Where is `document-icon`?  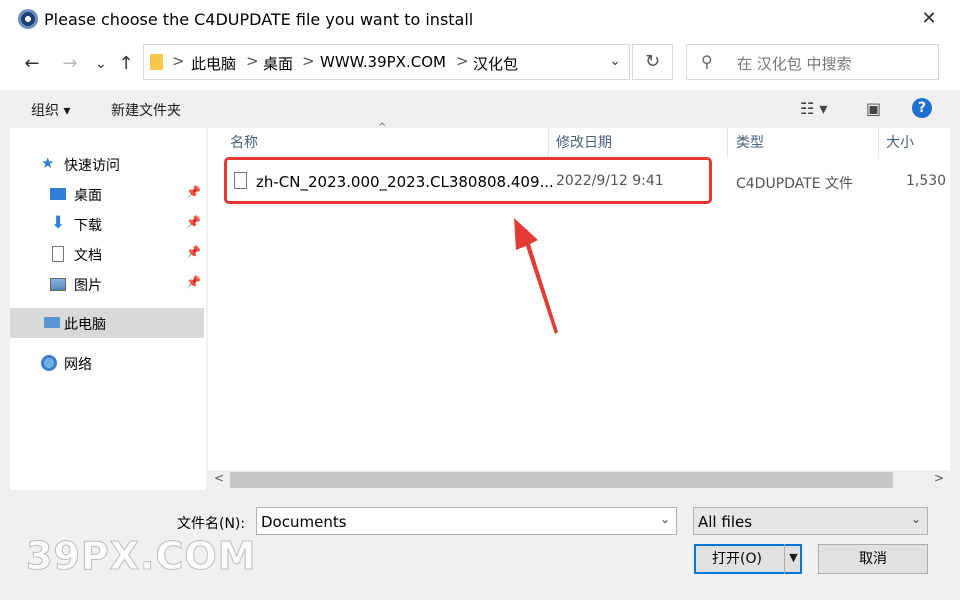 document-icon is located at coordinates (58, 254).